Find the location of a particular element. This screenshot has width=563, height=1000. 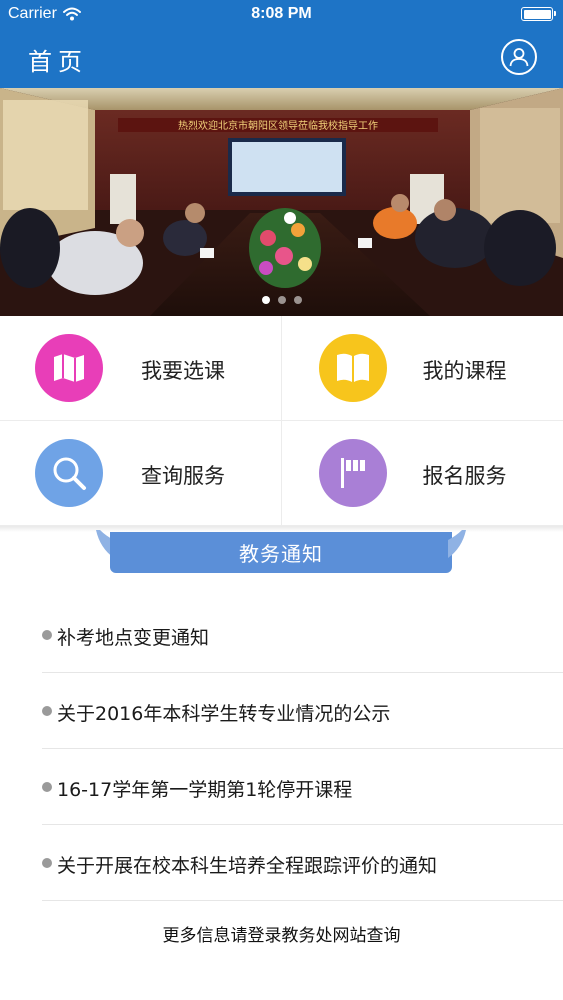

flag-icon is located at coordinates (352, 473).